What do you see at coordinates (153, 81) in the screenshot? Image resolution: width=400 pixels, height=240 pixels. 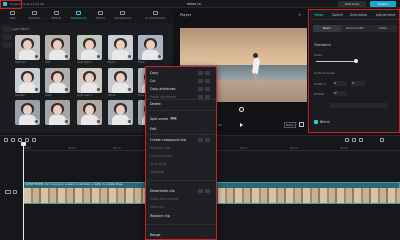 I see `menu-item-cut: Cut` at bounding box center [153, 81].